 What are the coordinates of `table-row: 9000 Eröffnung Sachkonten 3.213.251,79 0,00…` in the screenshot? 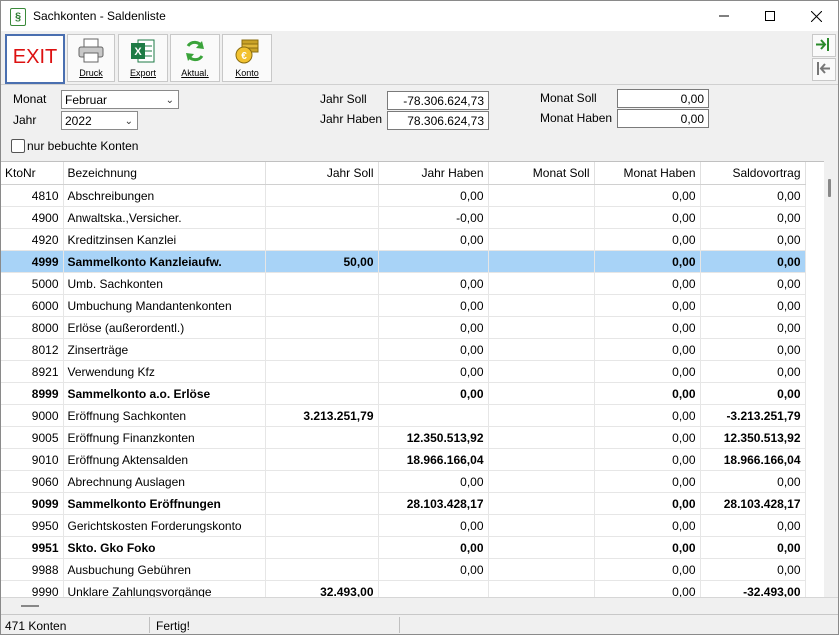 It's located at (403, 415).